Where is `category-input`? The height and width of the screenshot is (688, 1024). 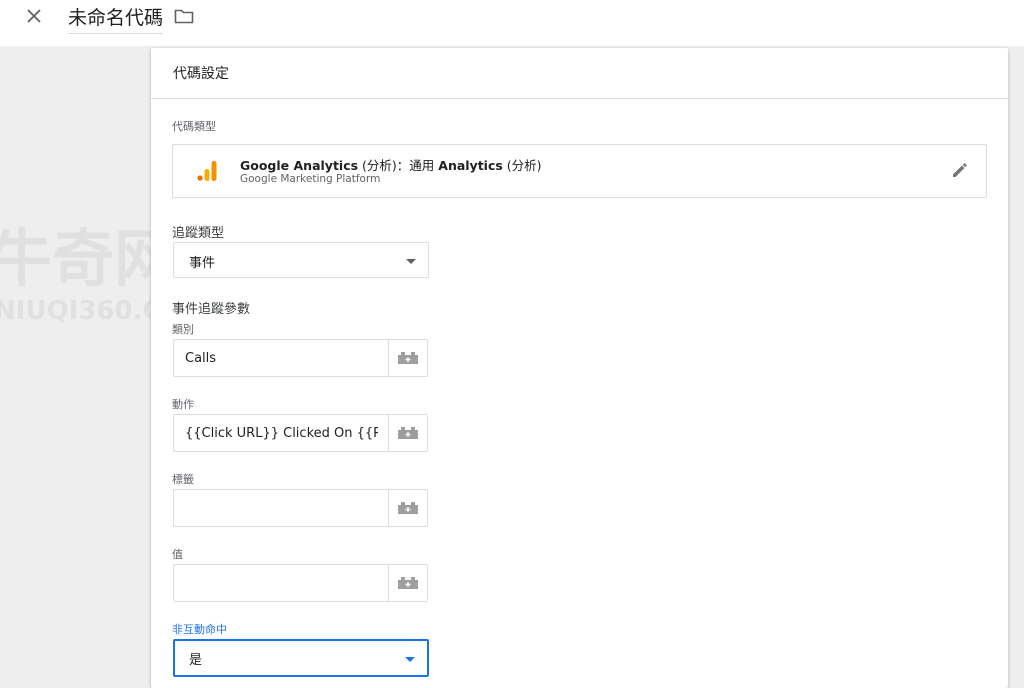 category-input is located at coordinates (281, 358).